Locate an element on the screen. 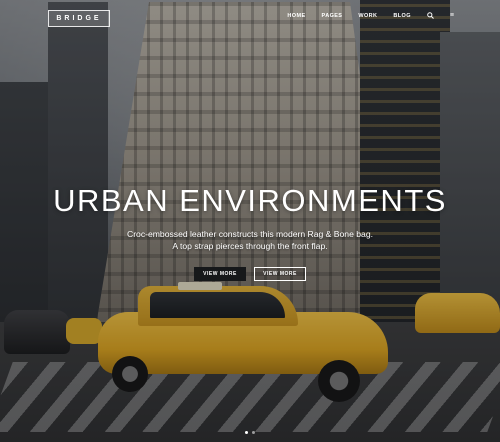 Image resolution: width=500 pixels, height=442 pixels. search-icon is located at coordinates (430, 15).